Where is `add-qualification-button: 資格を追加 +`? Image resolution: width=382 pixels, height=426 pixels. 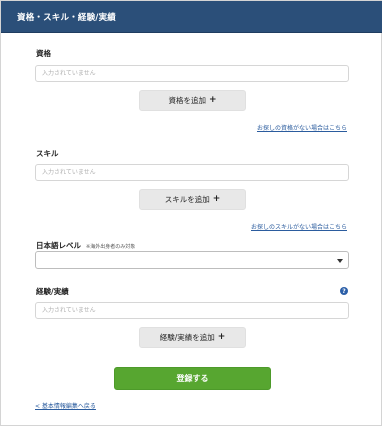
add-qualification-button: 資格を追加 + is located at coordinates (192, 100).